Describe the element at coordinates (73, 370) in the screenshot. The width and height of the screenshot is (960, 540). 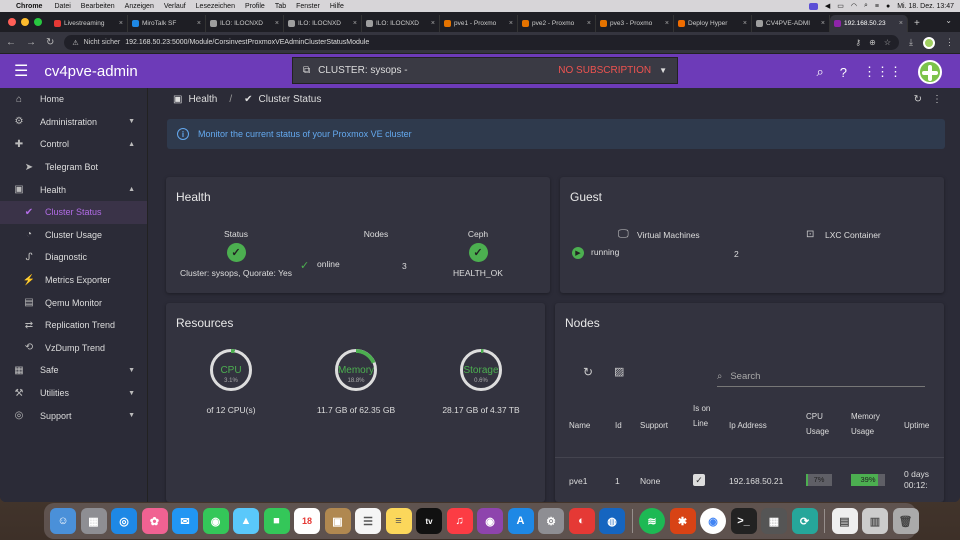
I see `sidebar-item-safe: ▦ Safe ▼` at that location.